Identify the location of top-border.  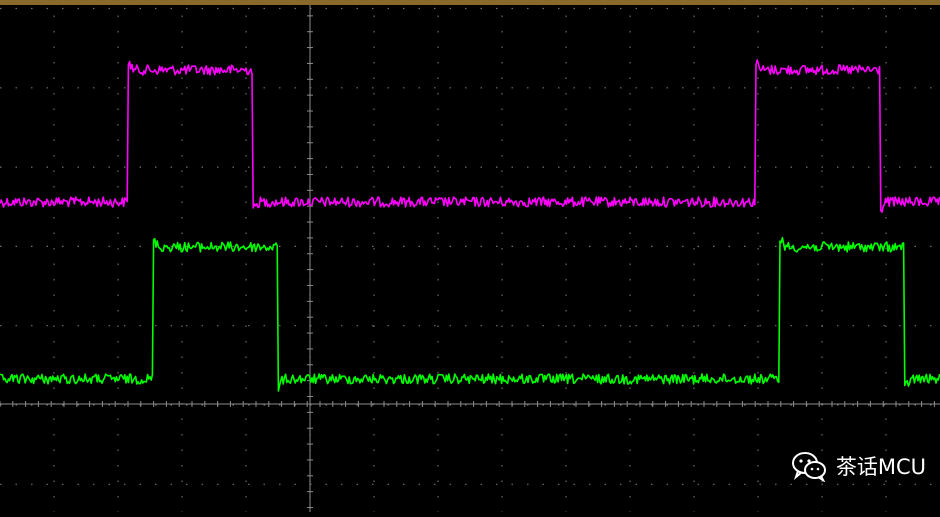
(470, 2).